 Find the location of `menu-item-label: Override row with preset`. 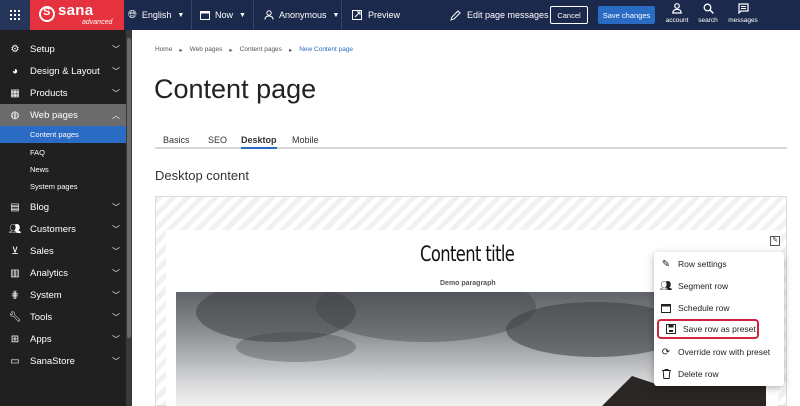

menu-item-label: Override row with preset is located at coordinates (724, 352).